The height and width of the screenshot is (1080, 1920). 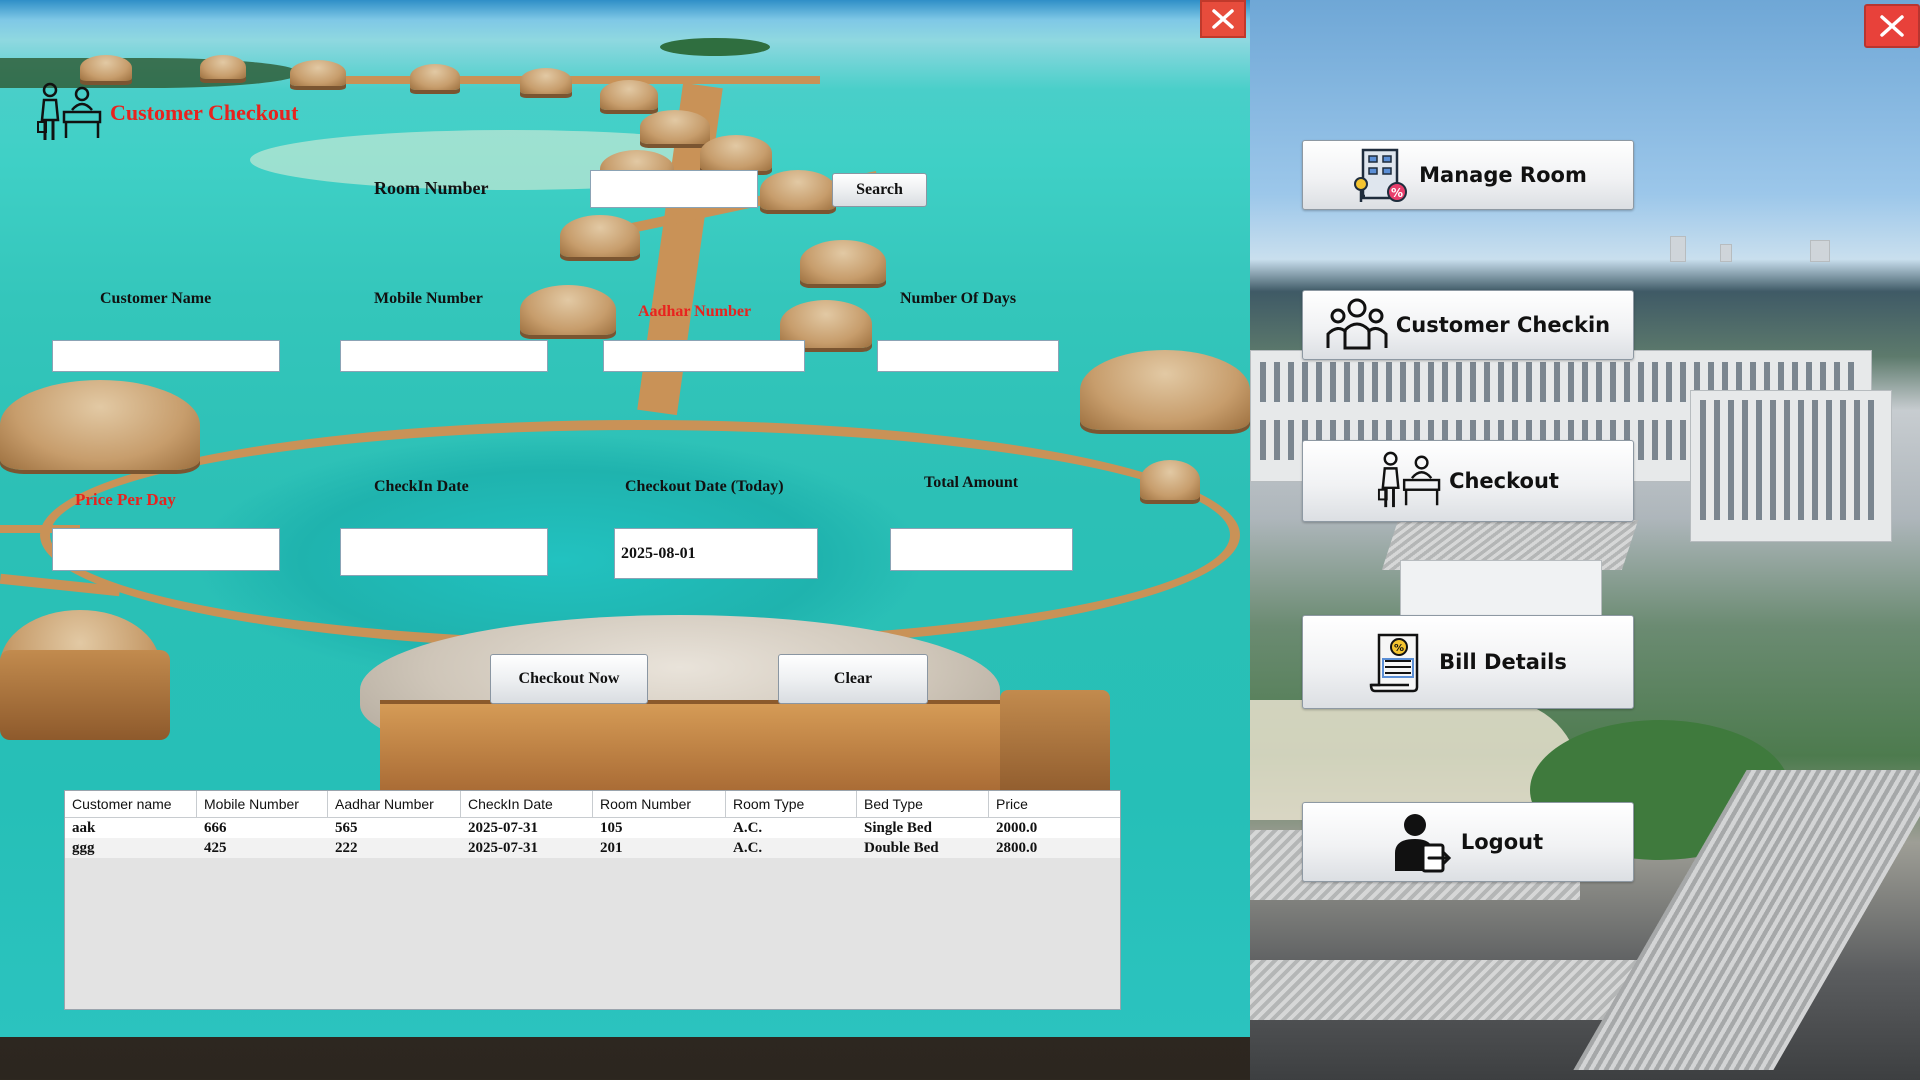 I want to click on customer-checkin-button: Customer Checkin, so click(x=1468, y=325).